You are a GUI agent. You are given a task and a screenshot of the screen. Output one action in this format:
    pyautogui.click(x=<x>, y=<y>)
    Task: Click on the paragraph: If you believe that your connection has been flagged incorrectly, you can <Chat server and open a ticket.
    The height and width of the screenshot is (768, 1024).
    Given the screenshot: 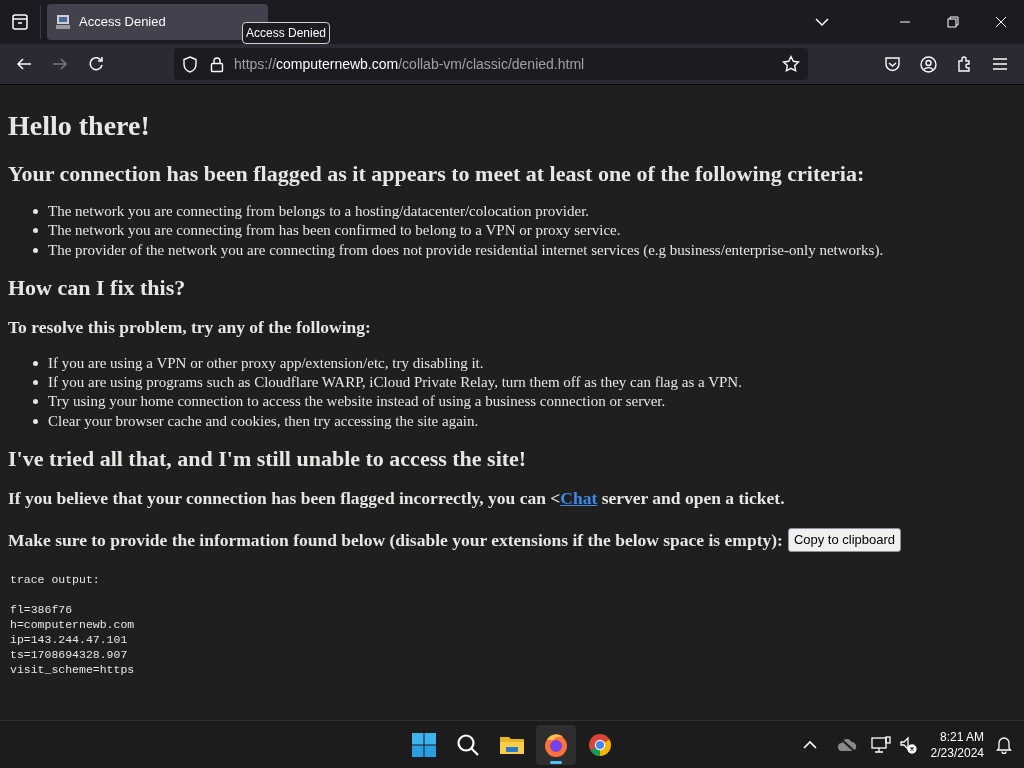 What is the action you would take?
    pyautogui.click(x=397, y=498)
    